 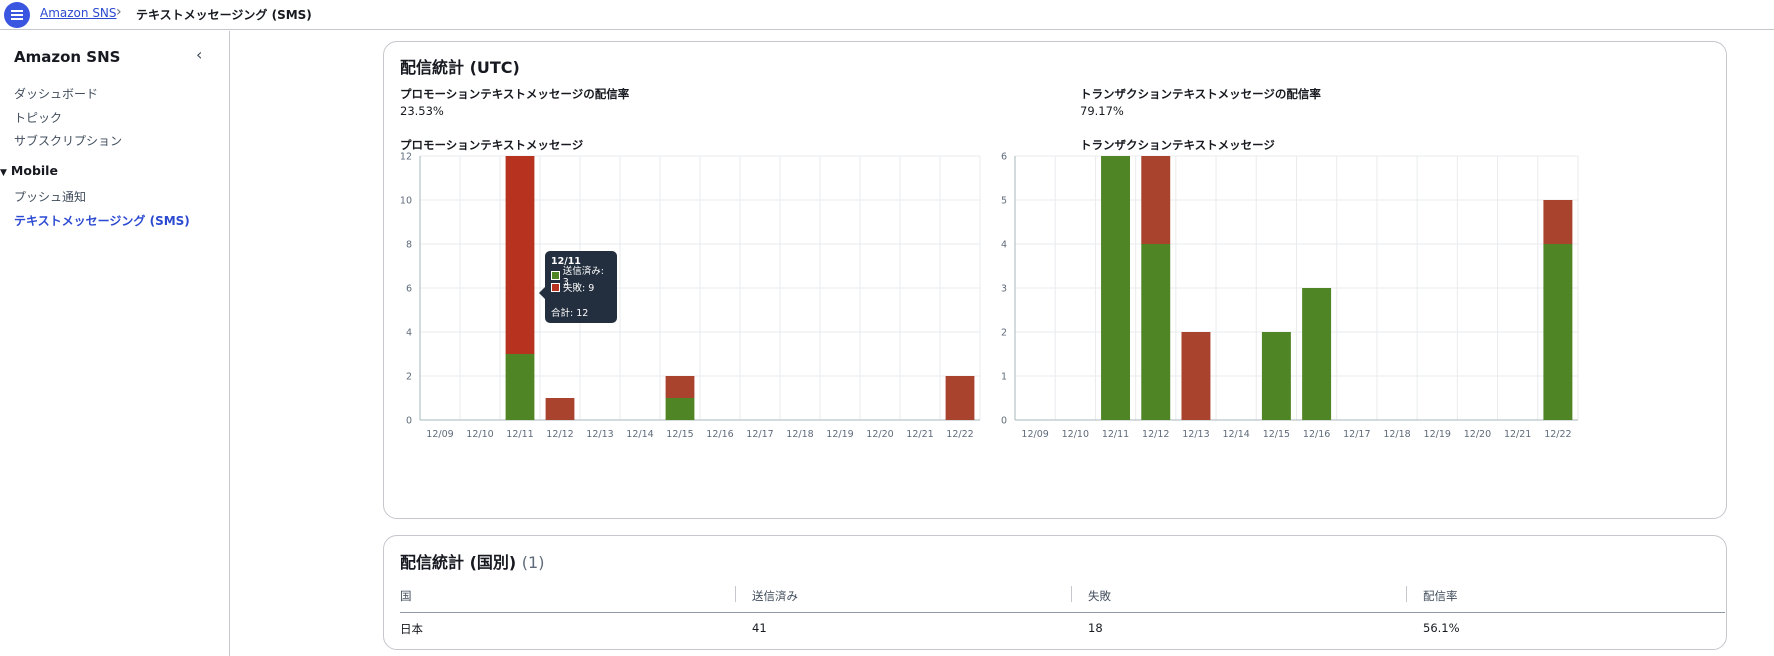 I want to click on tooltip-failed: 失敗: 9, so click(x=579, y=288).